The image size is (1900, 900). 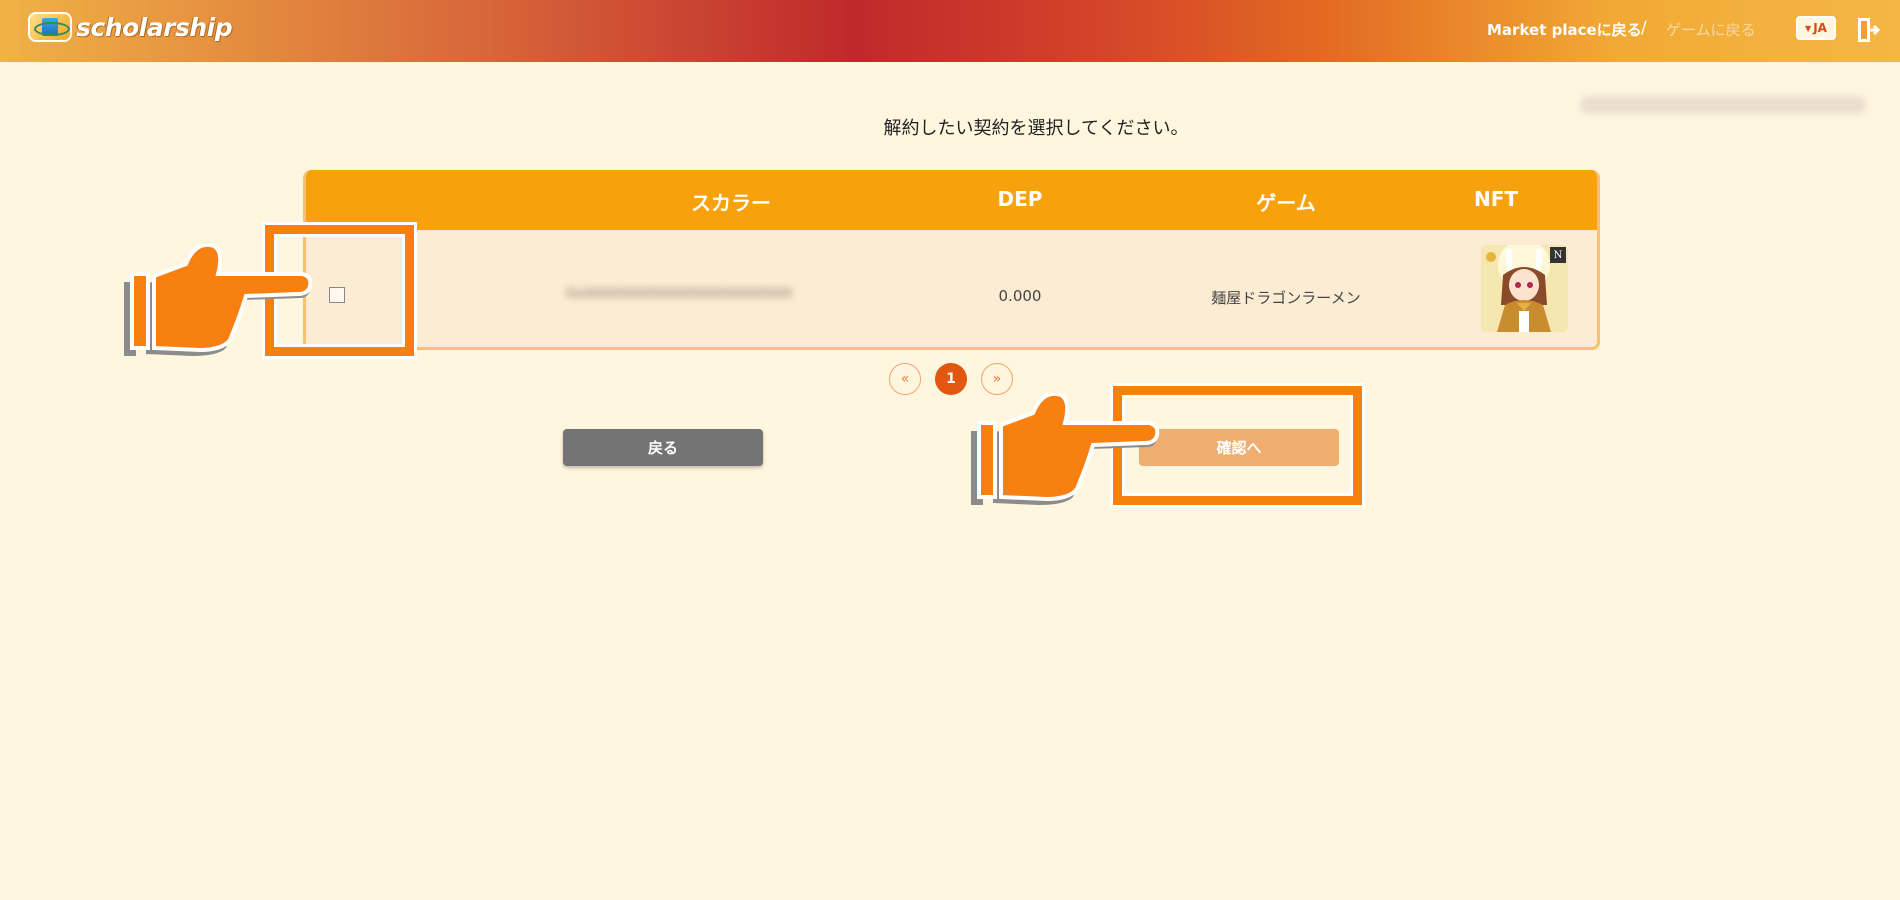 I want to click on language-label: JA, so click(x=1820, y=28).